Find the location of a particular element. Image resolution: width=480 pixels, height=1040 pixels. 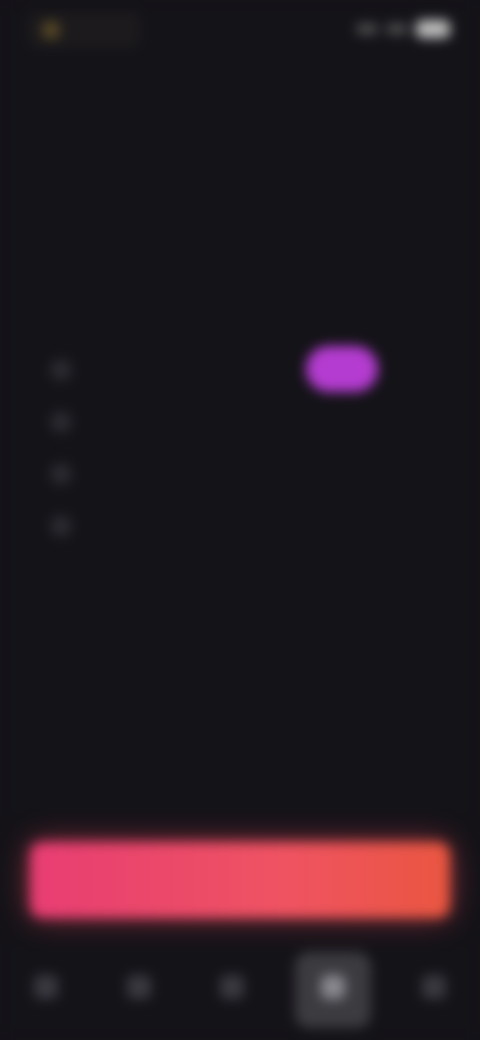

status-indicators is located at coordinates (403, 29).